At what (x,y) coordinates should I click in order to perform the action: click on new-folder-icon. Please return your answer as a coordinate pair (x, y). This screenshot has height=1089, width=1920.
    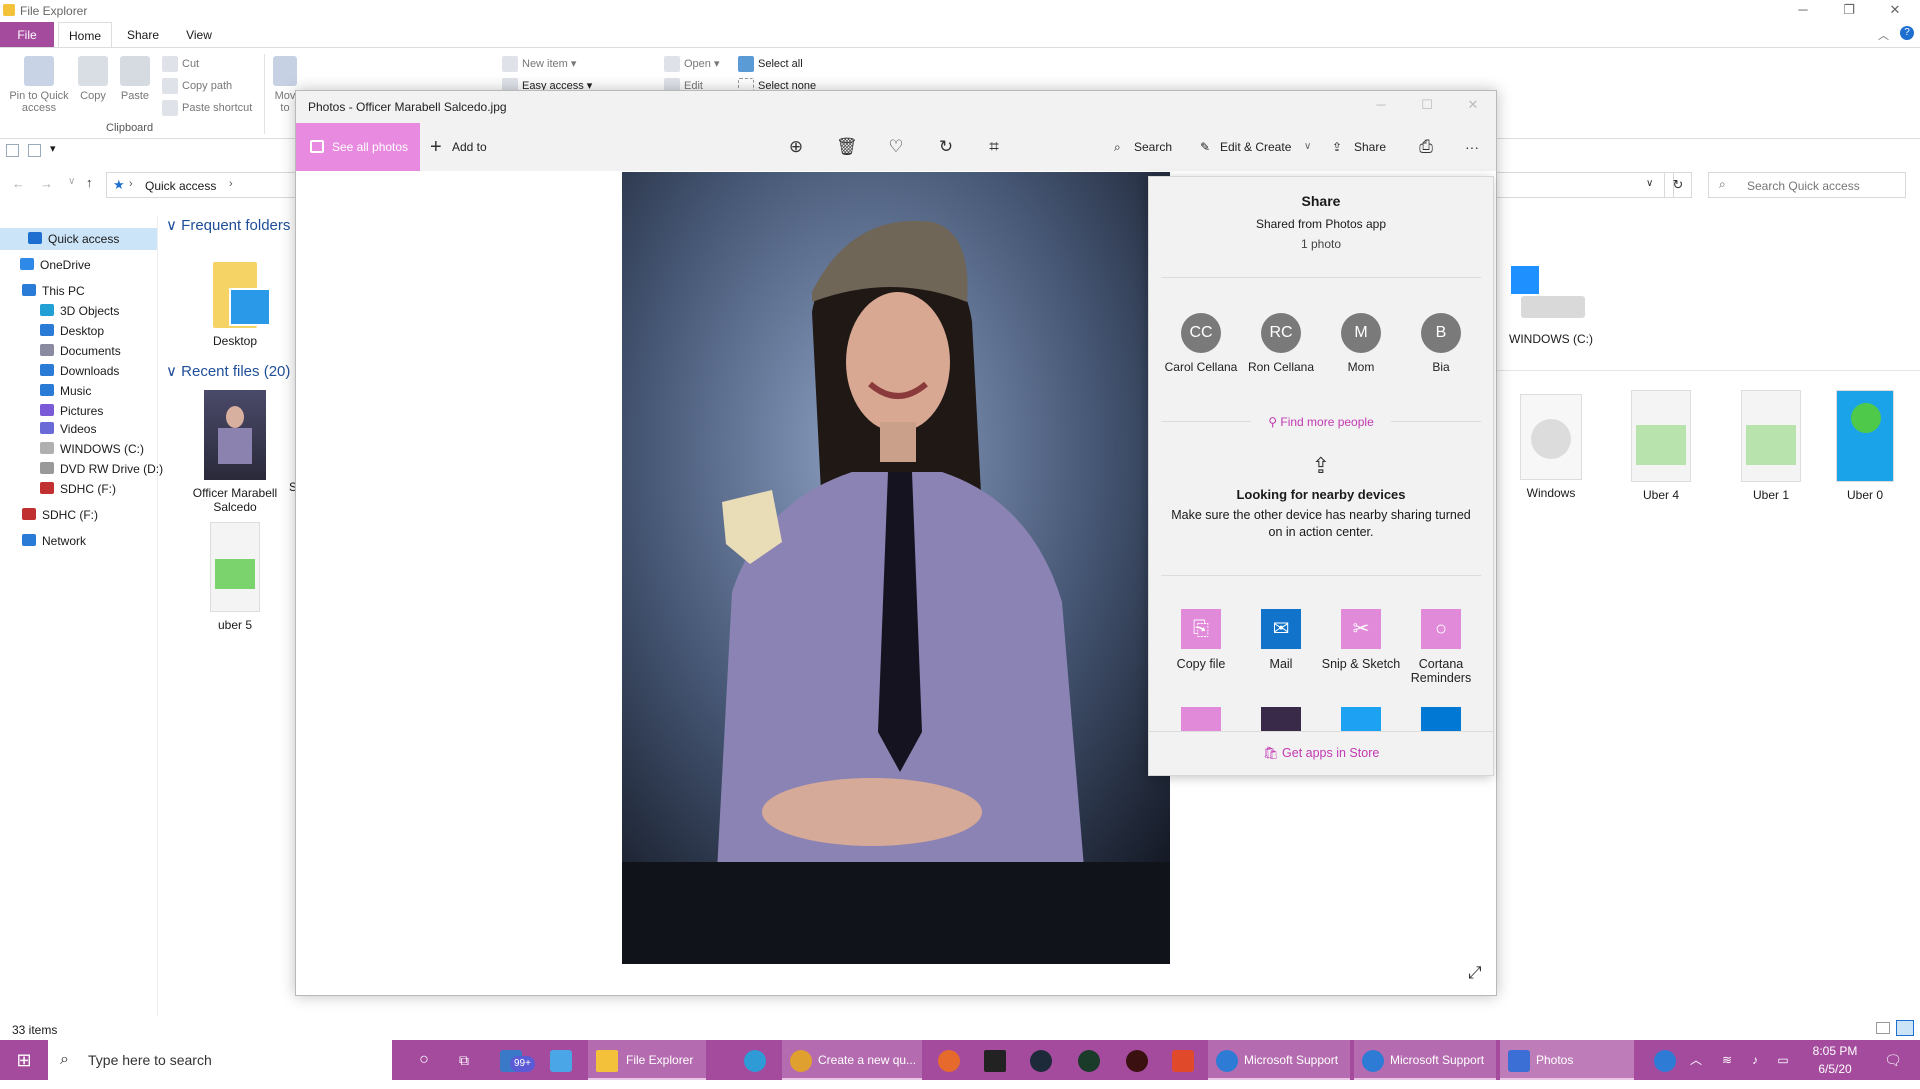
    Looking at the image, I should click on (34, 150).